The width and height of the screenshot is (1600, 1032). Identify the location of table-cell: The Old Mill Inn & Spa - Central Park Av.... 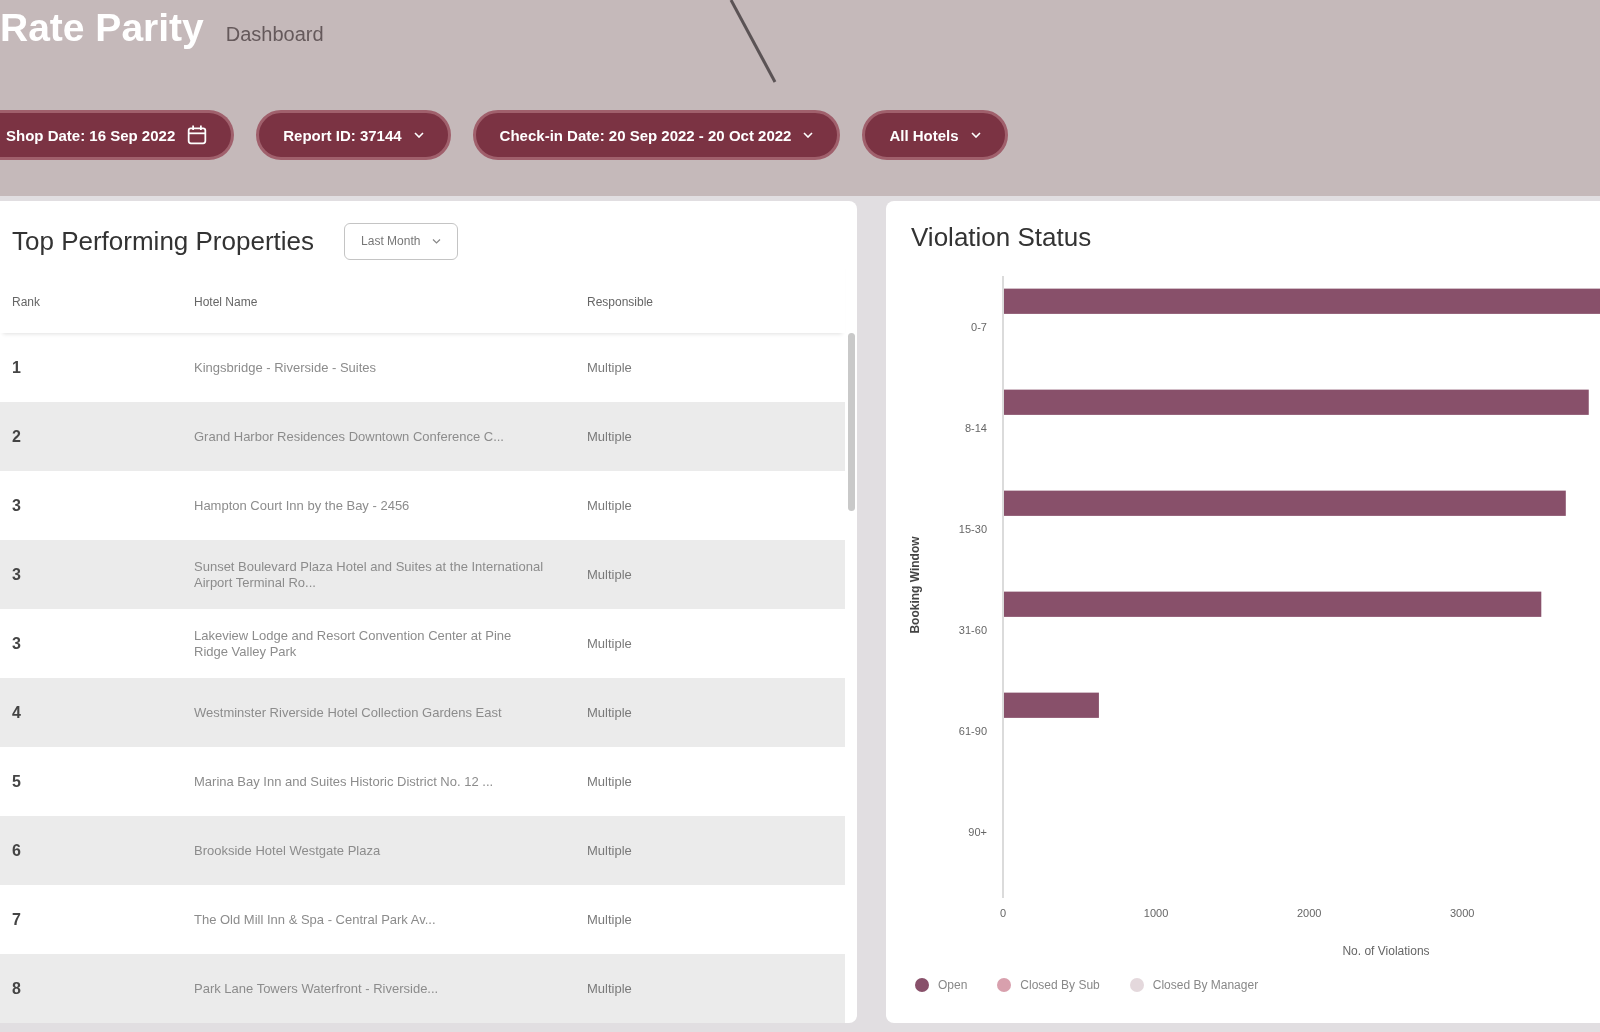
(315, 919).